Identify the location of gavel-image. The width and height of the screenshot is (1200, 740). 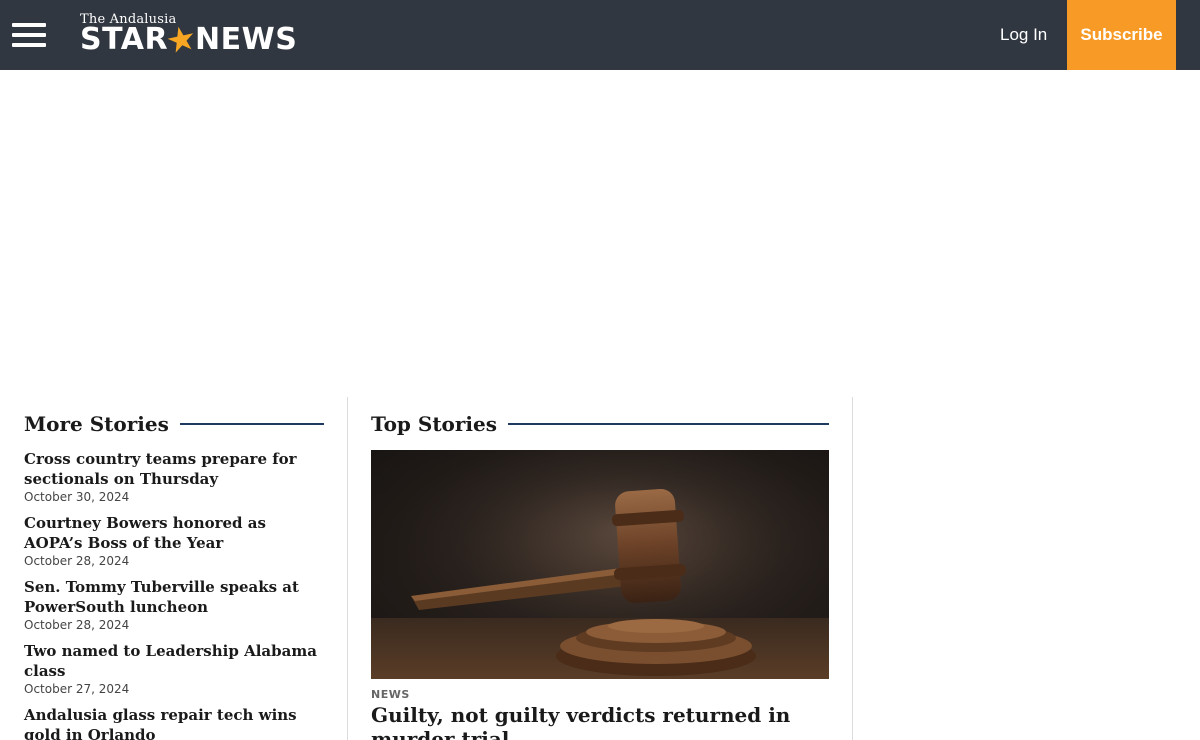
(600, 564).